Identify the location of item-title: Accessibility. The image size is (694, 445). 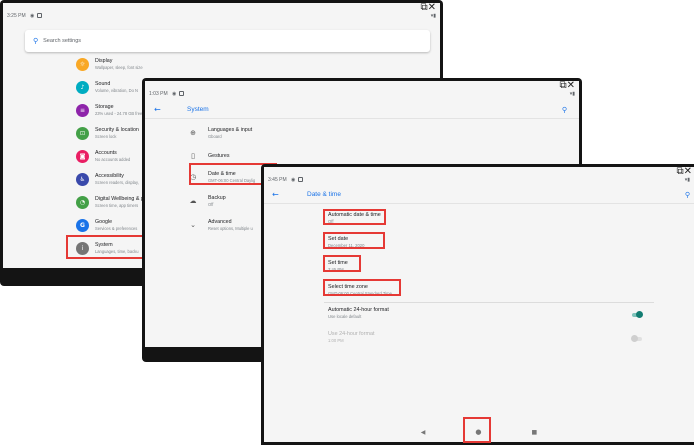
(109, 176).